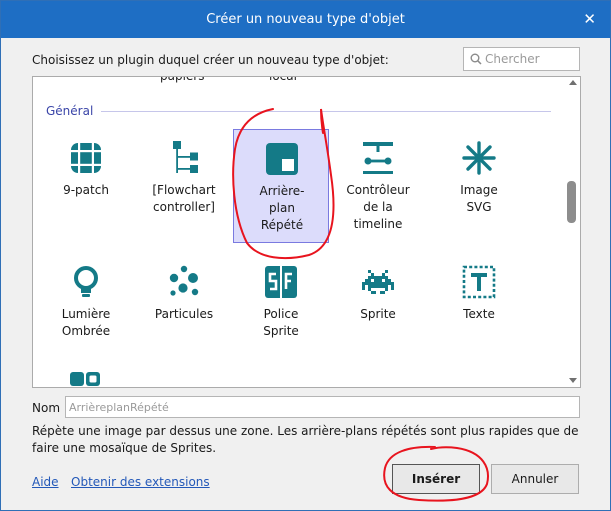  What do you see at coordinates (140, 482) in the screenshot?
I see `get-extensions-link: Obtenir des extensions` at bounding box center [140, 482].